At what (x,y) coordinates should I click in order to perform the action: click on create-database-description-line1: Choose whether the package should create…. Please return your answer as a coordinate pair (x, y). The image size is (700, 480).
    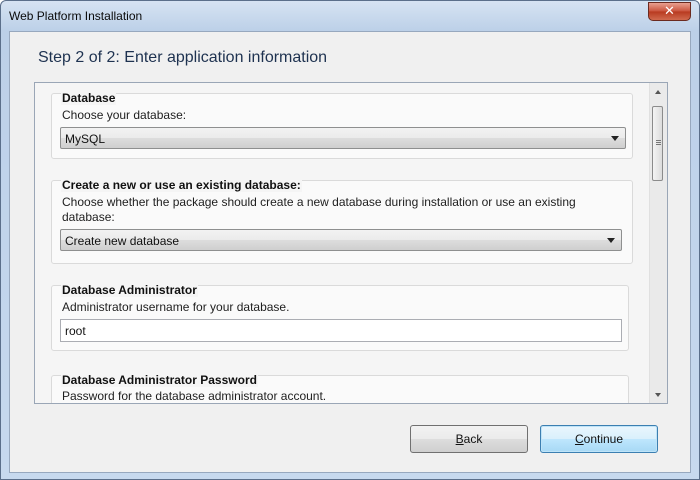
    Looking at the image, I should click on (319, 202).